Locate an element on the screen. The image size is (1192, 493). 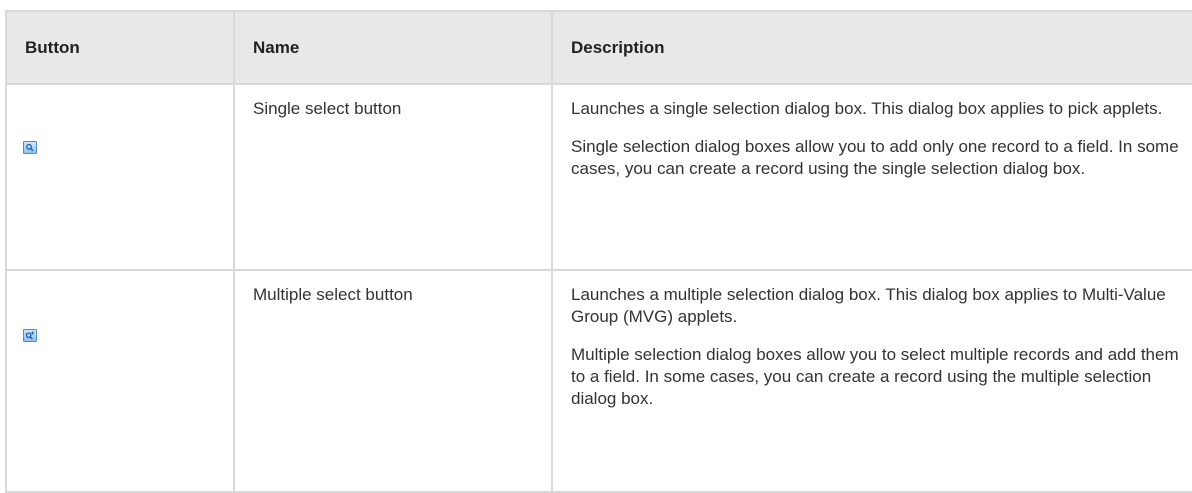
name-cell: Multiple select button is located at coordinates (393, 381).